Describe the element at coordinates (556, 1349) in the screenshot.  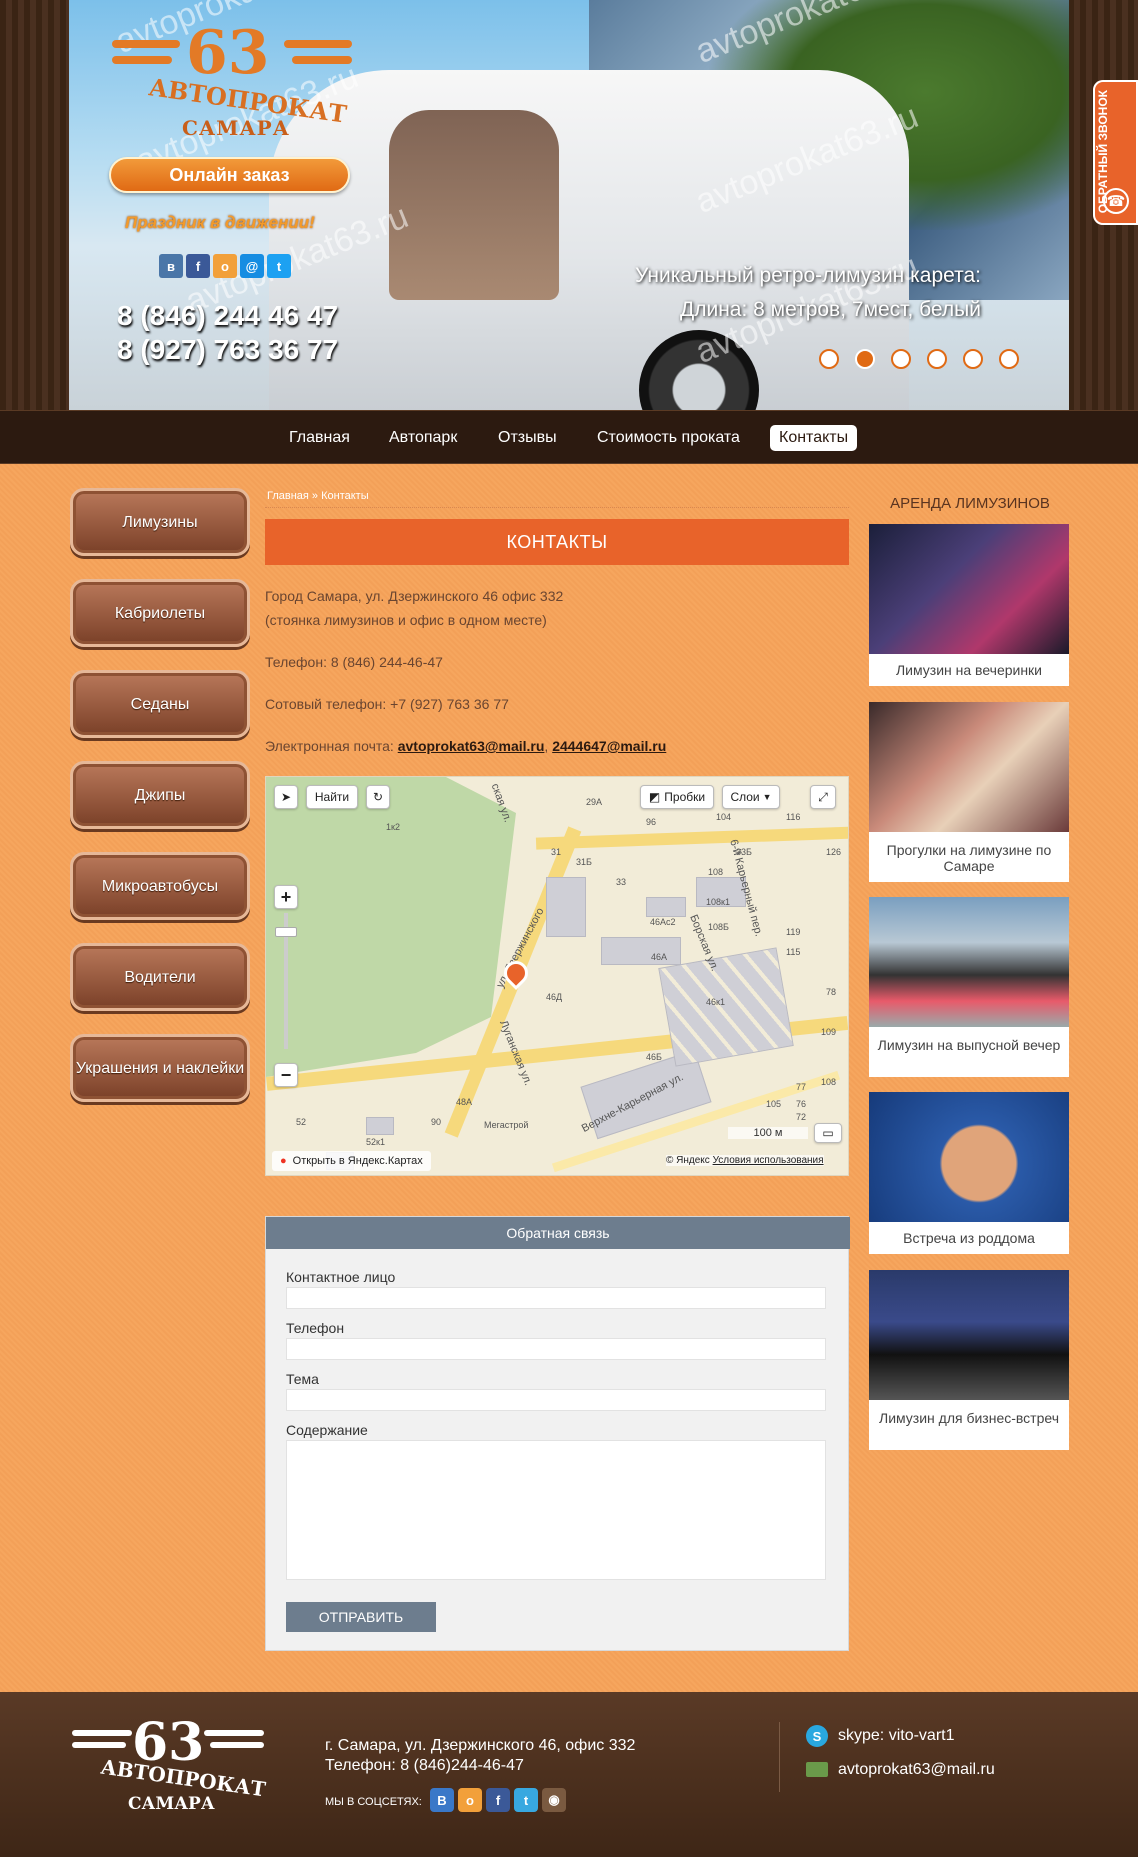
I see `phone-field` at that location.